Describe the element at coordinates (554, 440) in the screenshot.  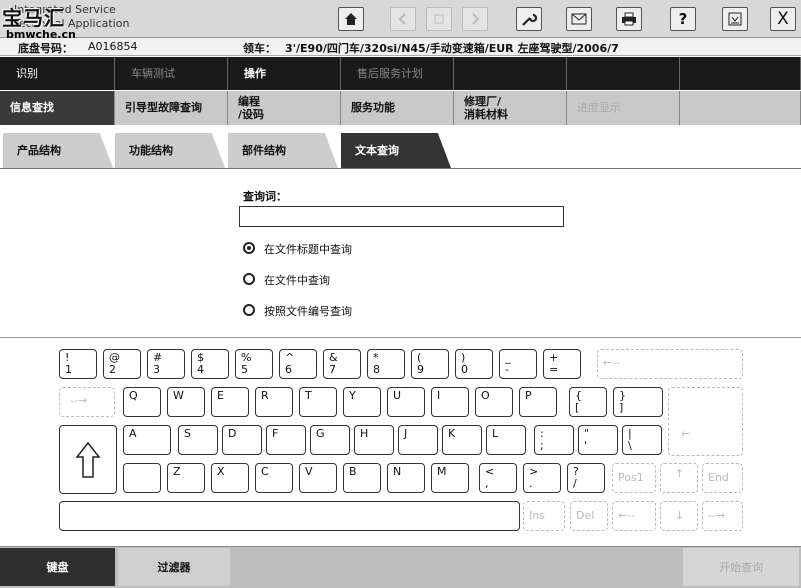
I see `key-semicolon: :;` at that location.